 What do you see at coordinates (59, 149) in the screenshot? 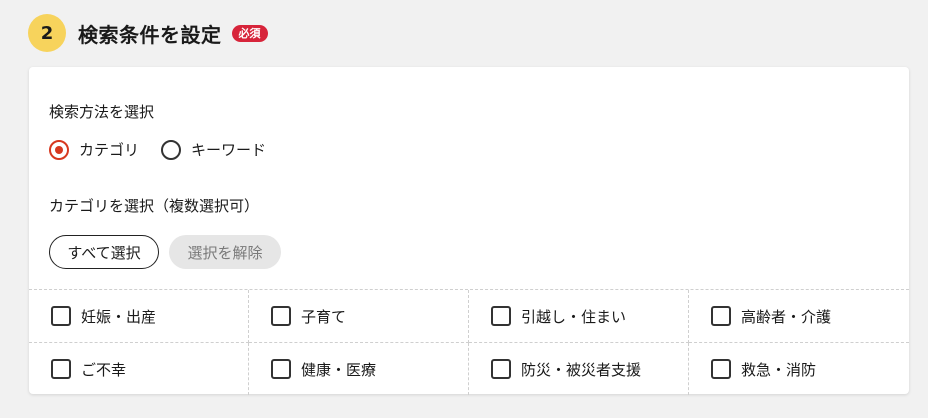
I see `radio-button-category` at bounding box center [59, 149].